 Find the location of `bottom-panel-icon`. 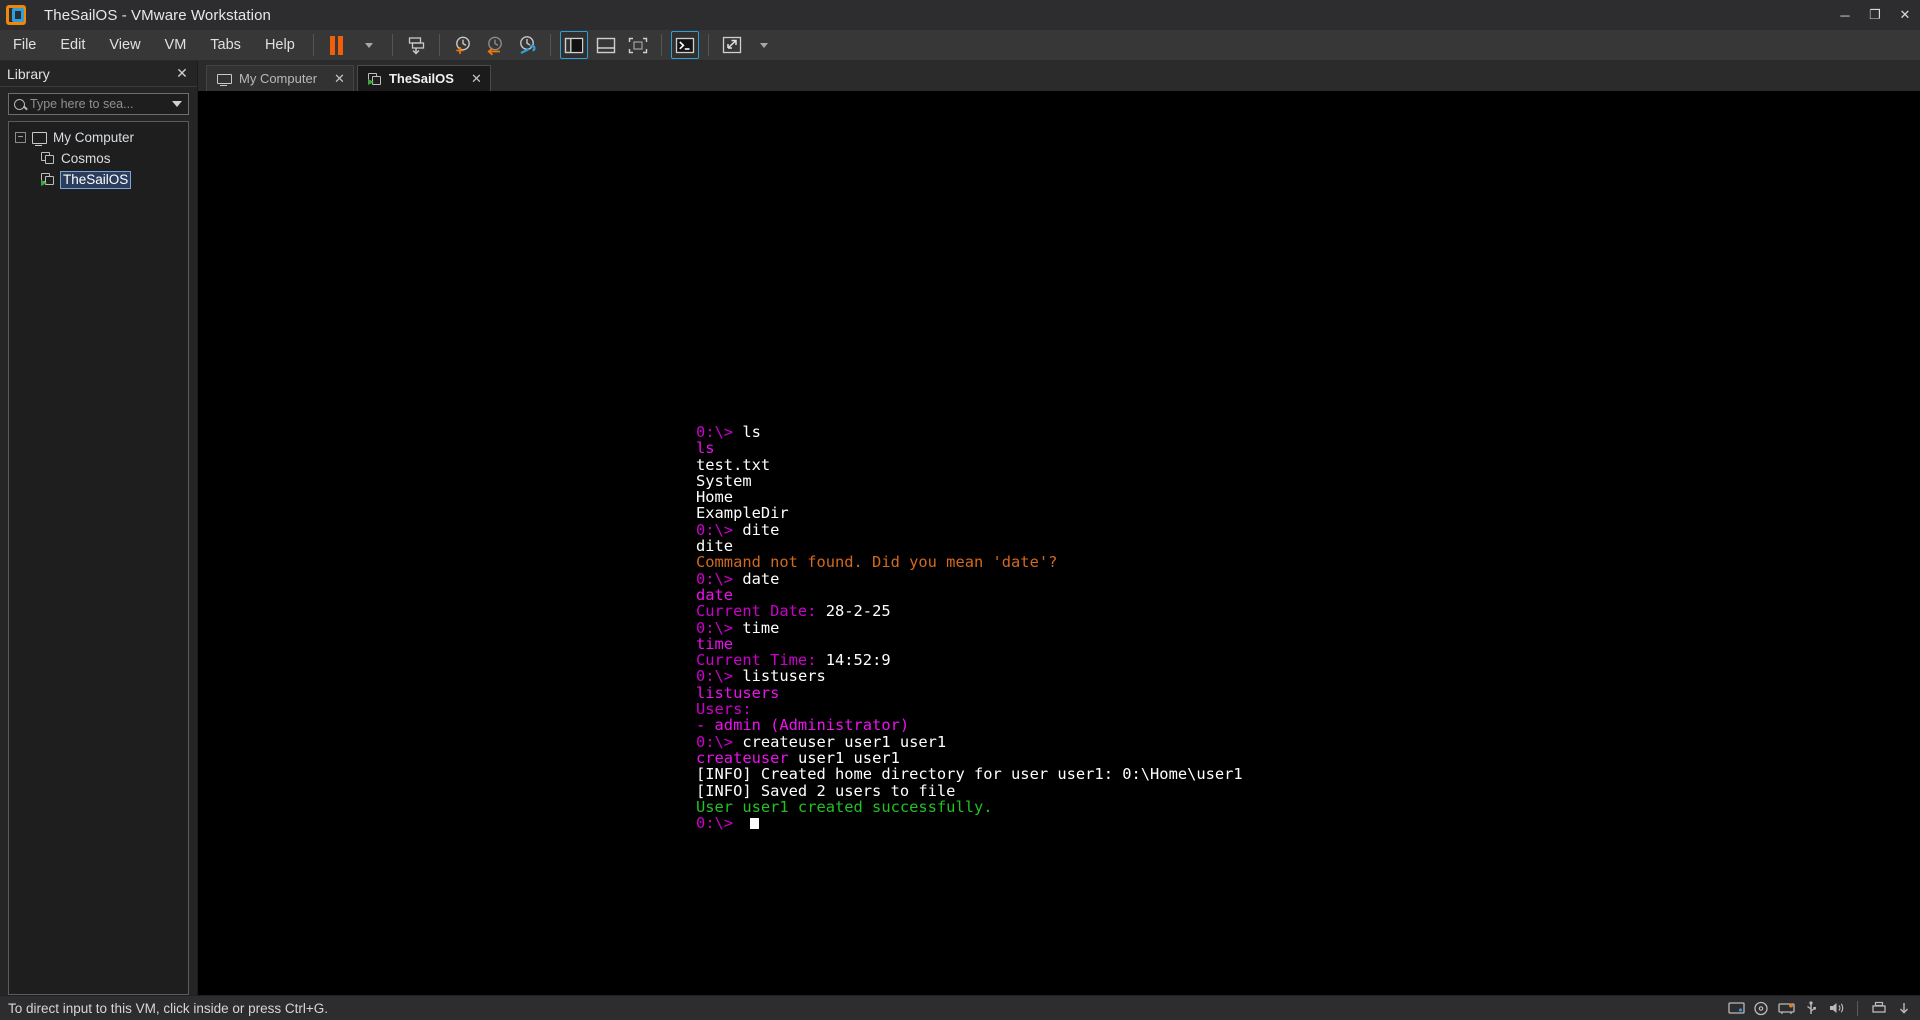

bottom-panel-icon is located at coordinates (605, 45).